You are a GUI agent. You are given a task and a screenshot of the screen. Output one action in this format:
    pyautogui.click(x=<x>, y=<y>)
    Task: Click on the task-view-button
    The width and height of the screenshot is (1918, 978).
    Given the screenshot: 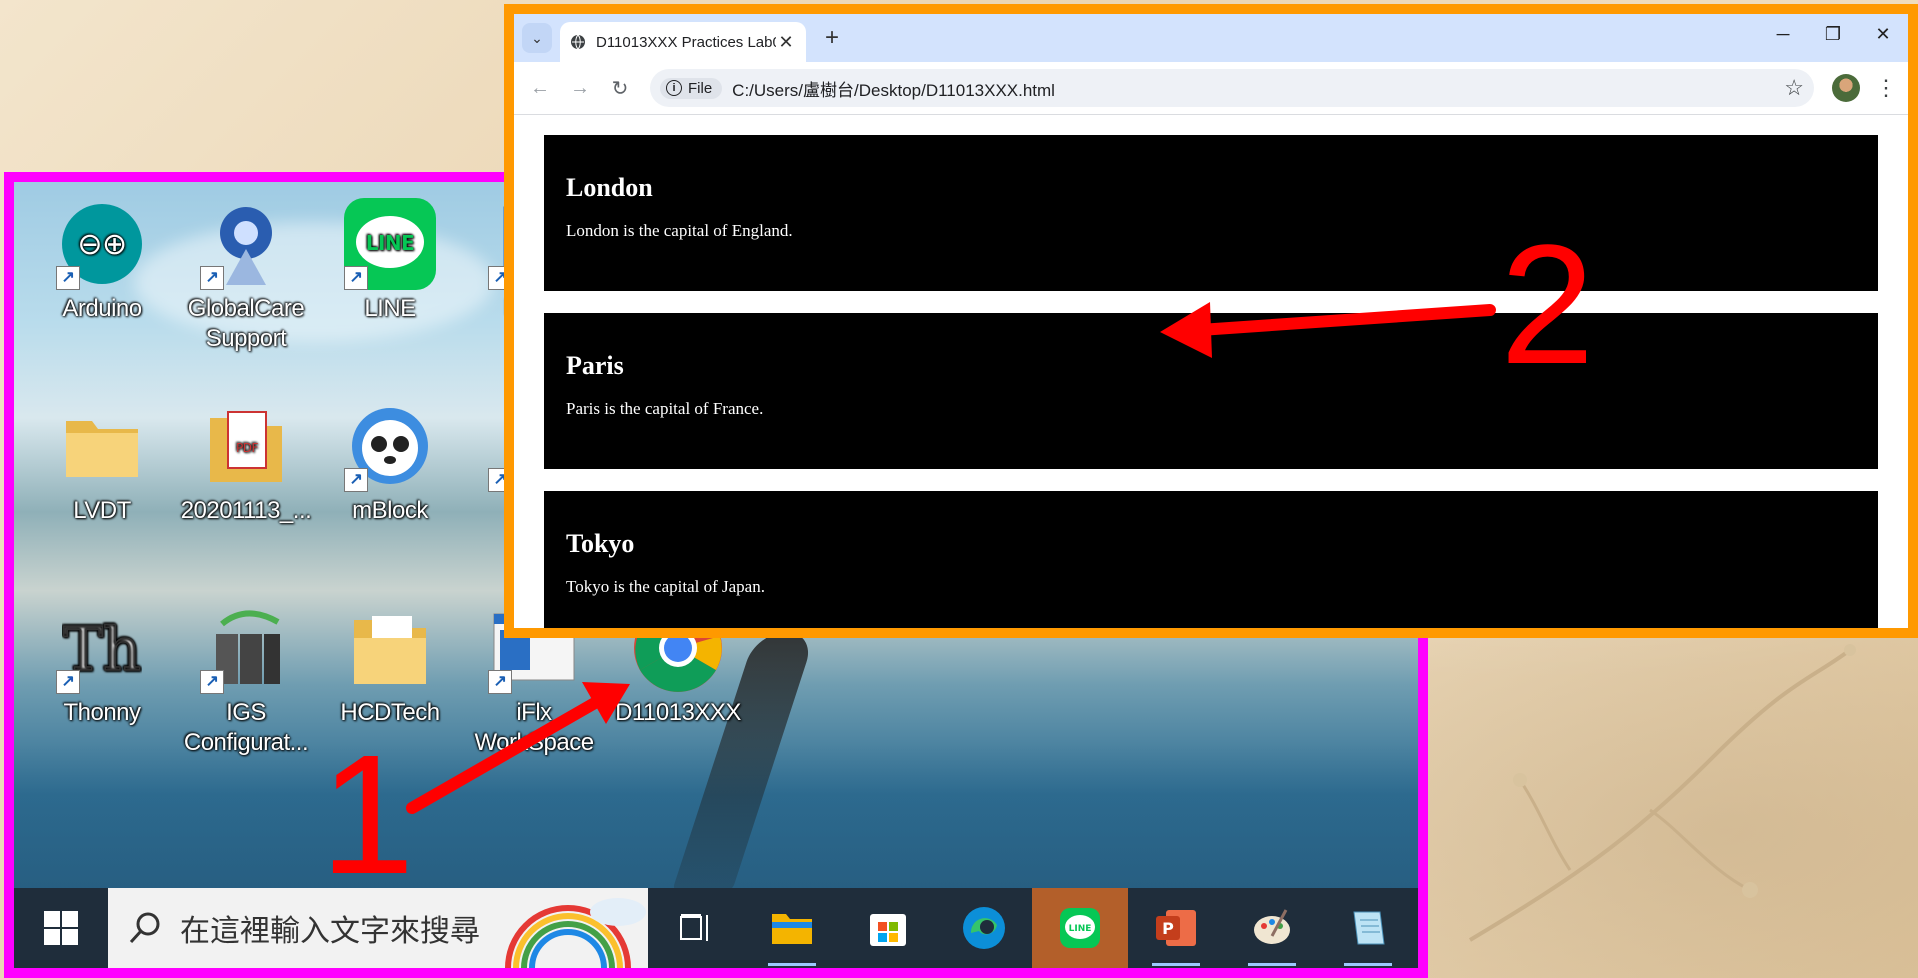 What is the action you would take?
    pyautogui.click(x=696, y=928)
    